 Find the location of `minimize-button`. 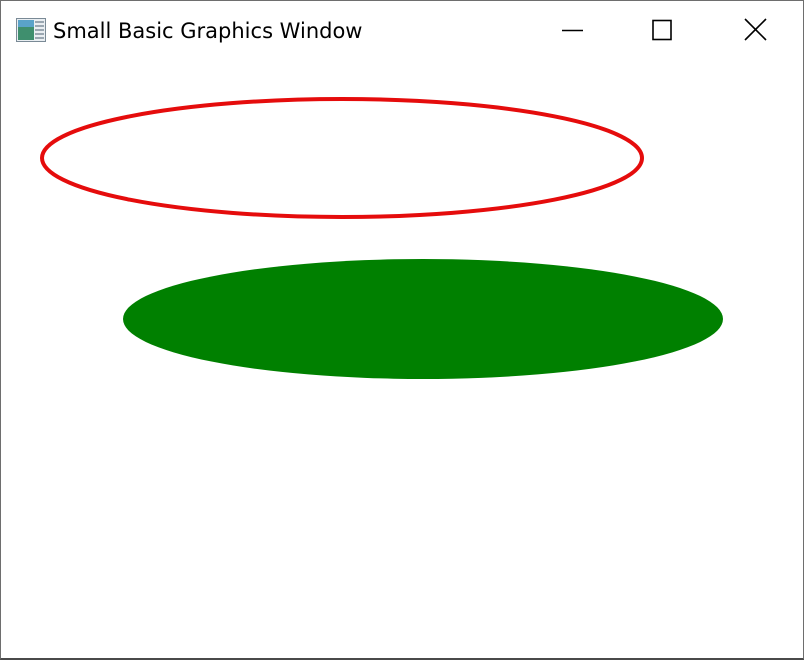

minimize-button is located at coordinates (572, 30).